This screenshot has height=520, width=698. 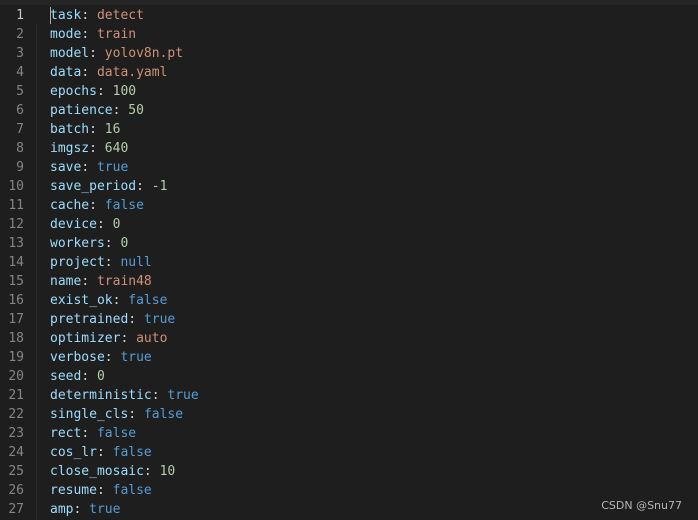 What do you see at coordinates (20, 167) in the screenshot?
I see `line-number: 9` at bounding box center [20, 167].